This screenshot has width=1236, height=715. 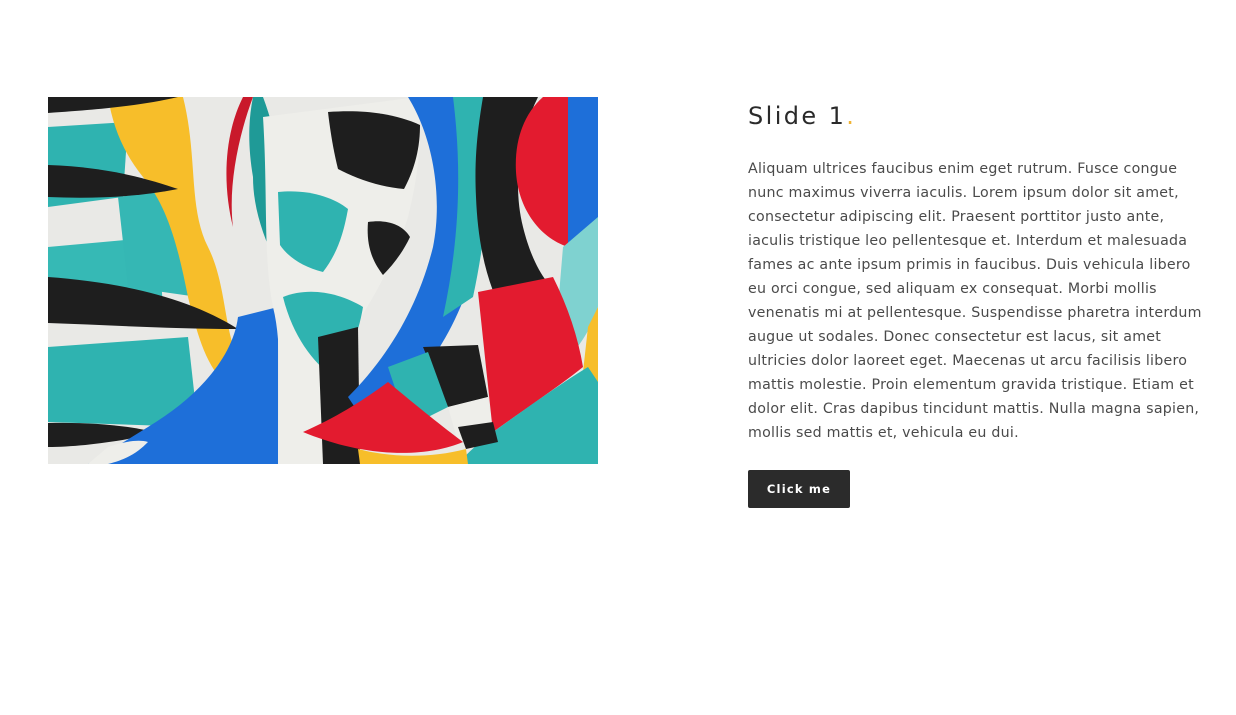 I want to click on click-me-button: Click me, so click(x=799, y=489).